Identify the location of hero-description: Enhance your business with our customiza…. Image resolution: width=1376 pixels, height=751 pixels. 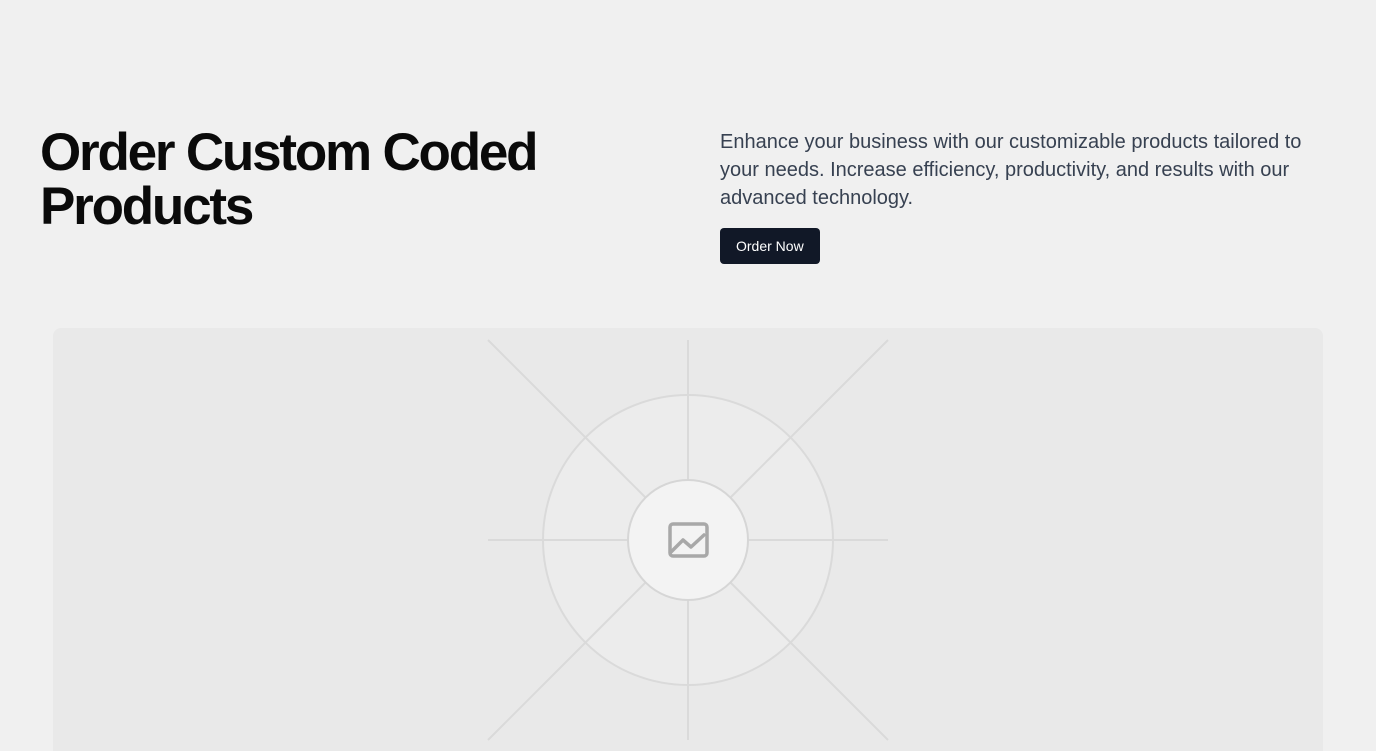
(1011, 170).